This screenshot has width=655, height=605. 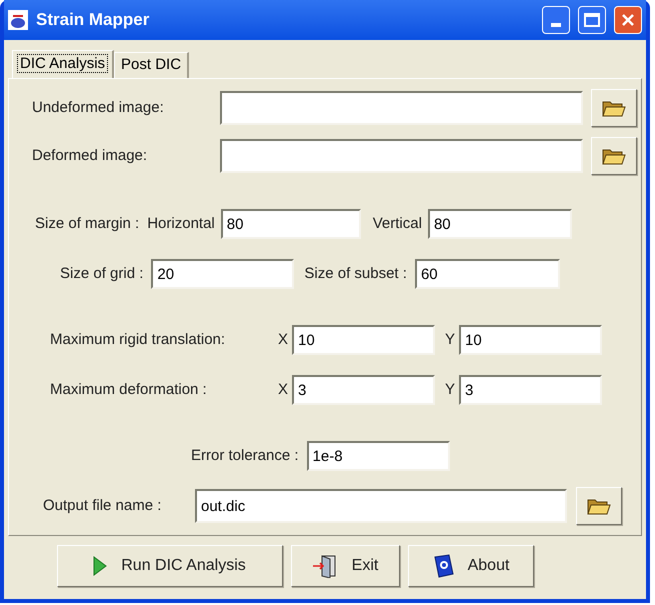 I want to click on help-book-icon, so click(x=443, y=566).